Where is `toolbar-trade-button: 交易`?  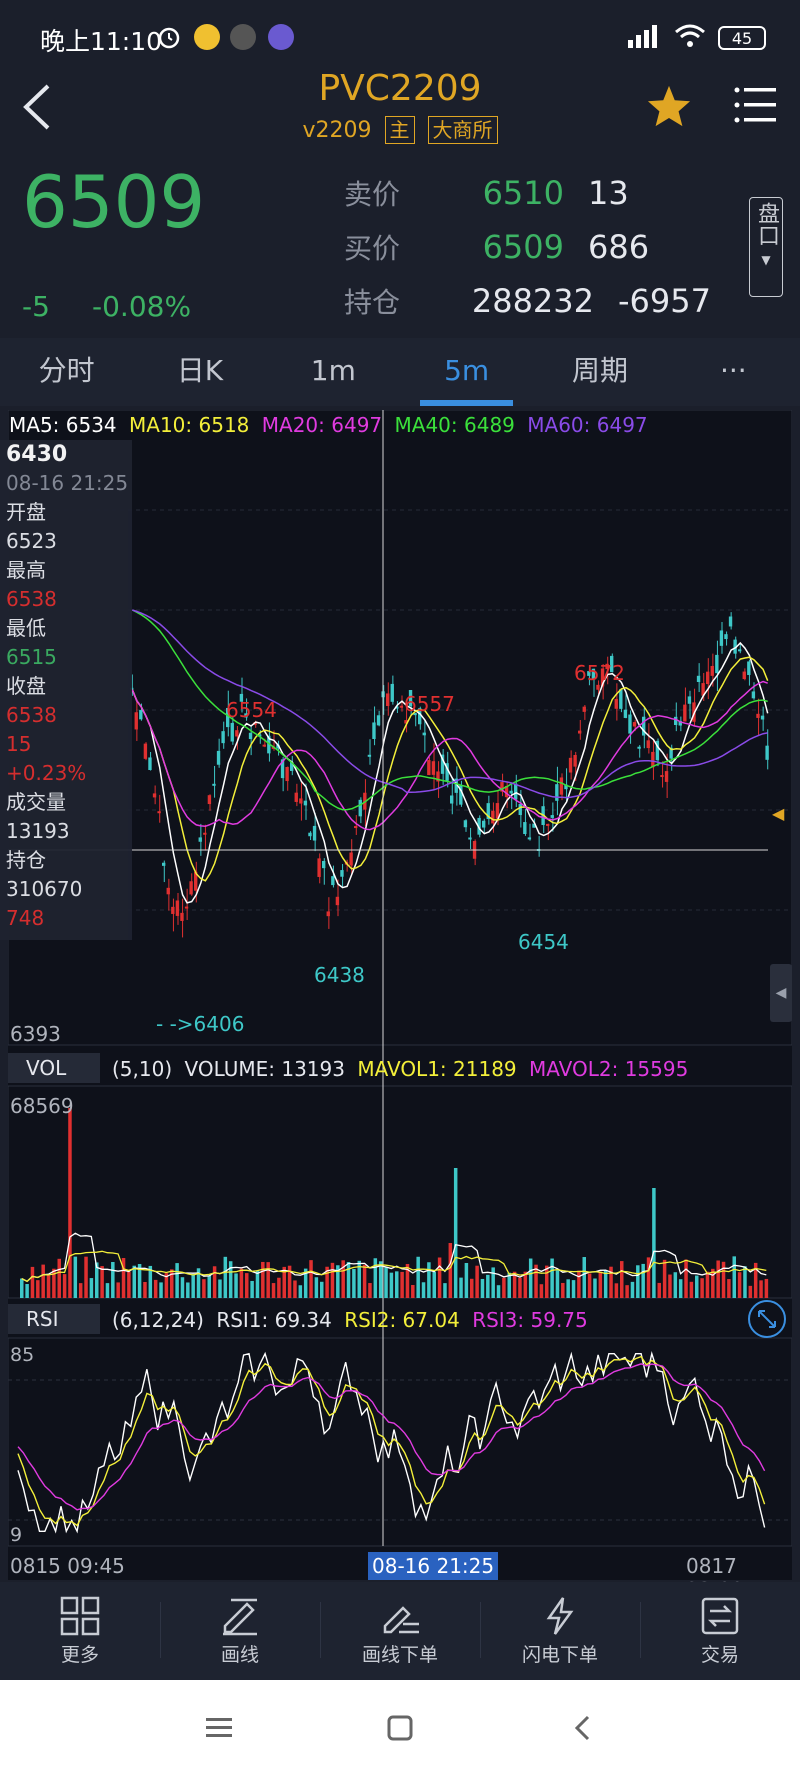 toolbar-trade-button: 交易 is located at coordinates (720, 1631).